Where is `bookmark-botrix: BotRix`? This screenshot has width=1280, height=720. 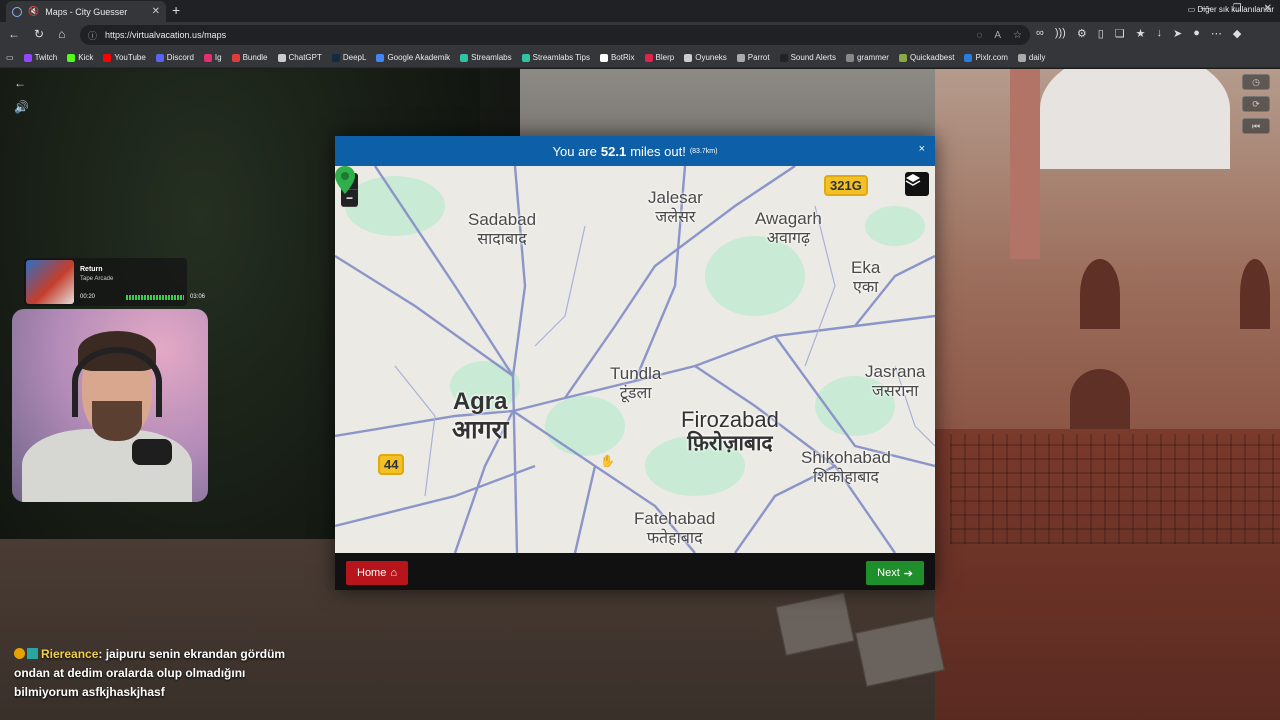 bookmark-botrix: BotRix is located at coordinates (617, 57).